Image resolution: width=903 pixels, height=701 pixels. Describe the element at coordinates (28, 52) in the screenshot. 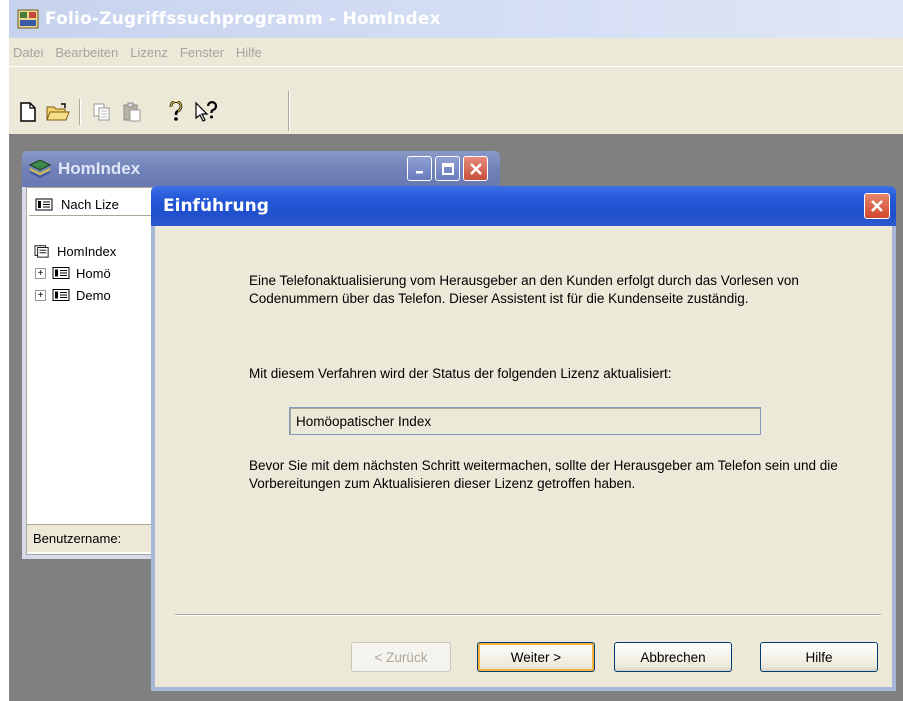

I see `menu-datei: Datei` at that location.